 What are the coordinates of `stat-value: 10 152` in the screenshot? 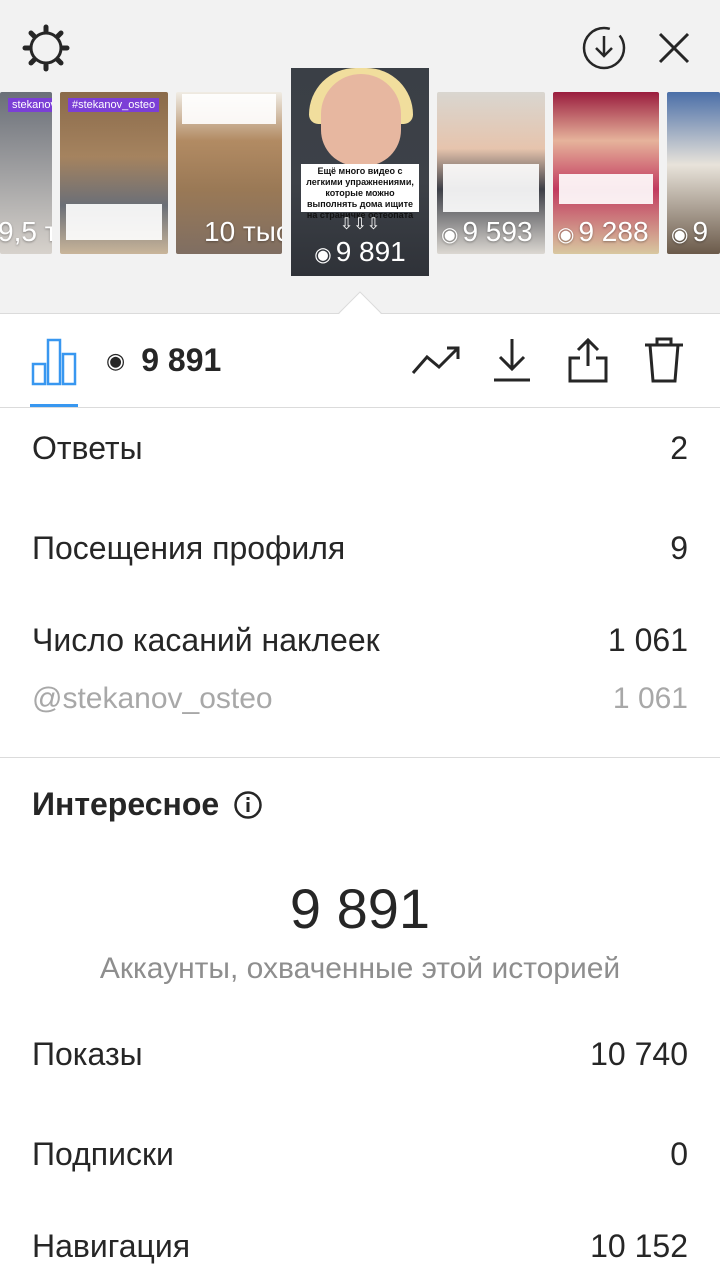 It's located at (639, 1246).